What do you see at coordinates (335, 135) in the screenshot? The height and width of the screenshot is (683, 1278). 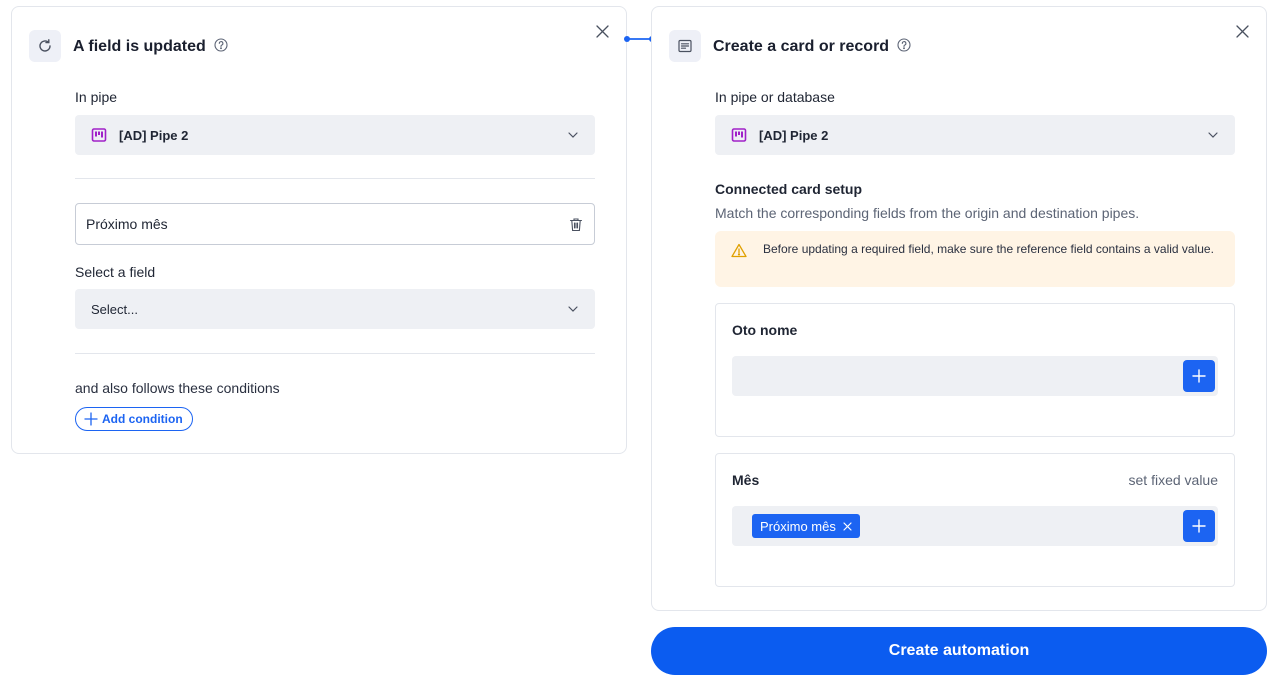 I see `pipe-select: [AD] Pipe 2` at bounding box center [335, 135].